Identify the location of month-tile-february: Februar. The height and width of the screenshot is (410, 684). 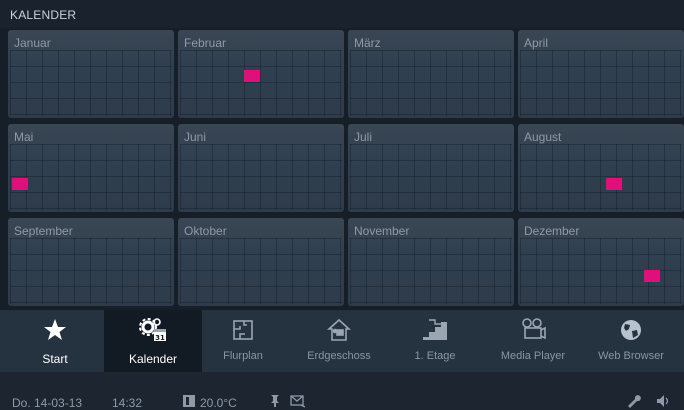
(261, 74).